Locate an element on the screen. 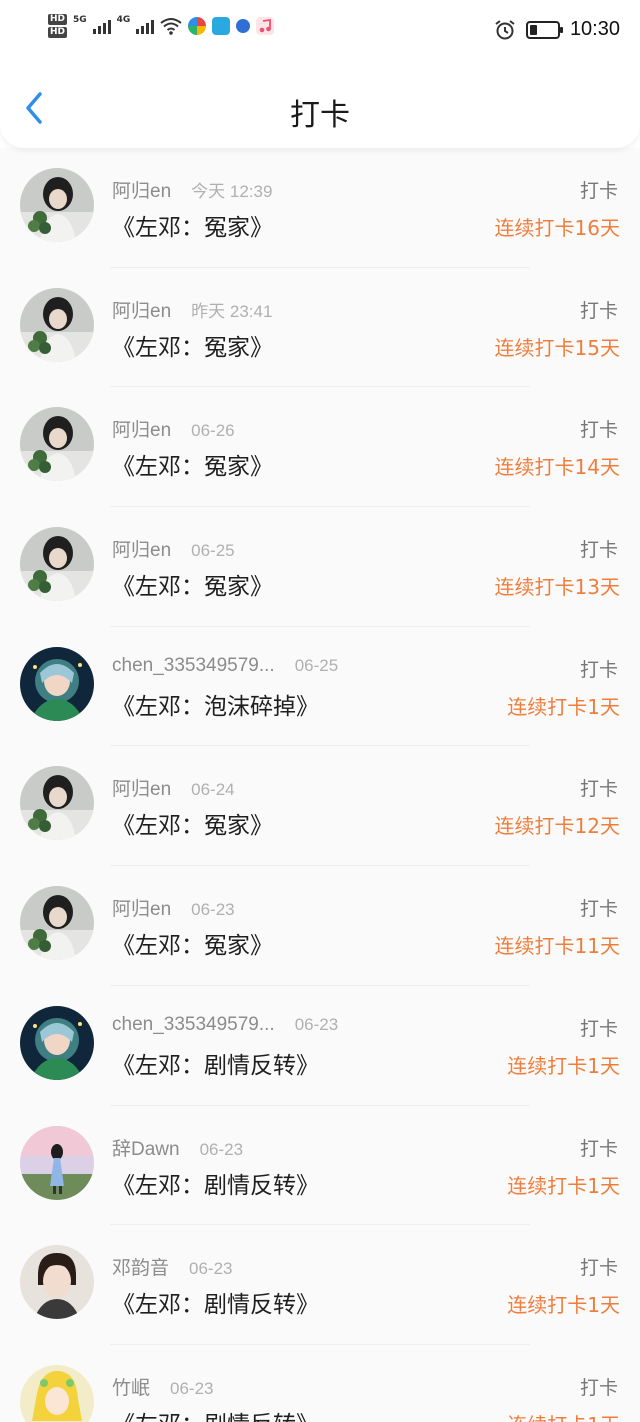  entry-meta: 邓韵音 06-23 is located at coordinates (172, 1266).